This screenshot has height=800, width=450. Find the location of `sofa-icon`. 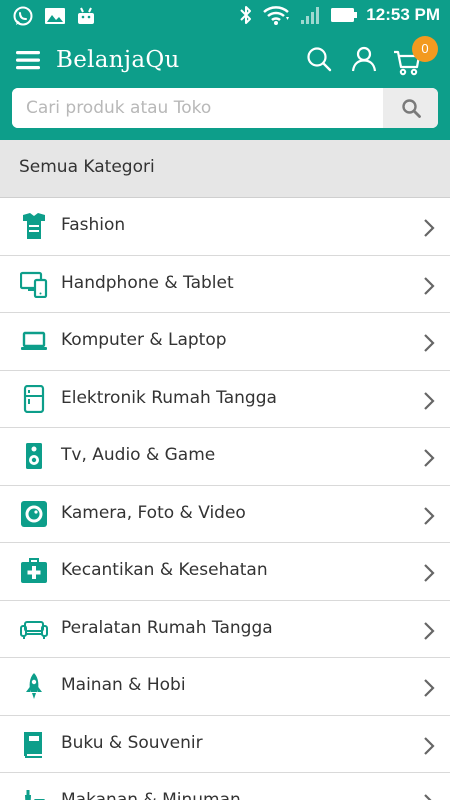

sofa-icon is located at coordinates (34, 629).